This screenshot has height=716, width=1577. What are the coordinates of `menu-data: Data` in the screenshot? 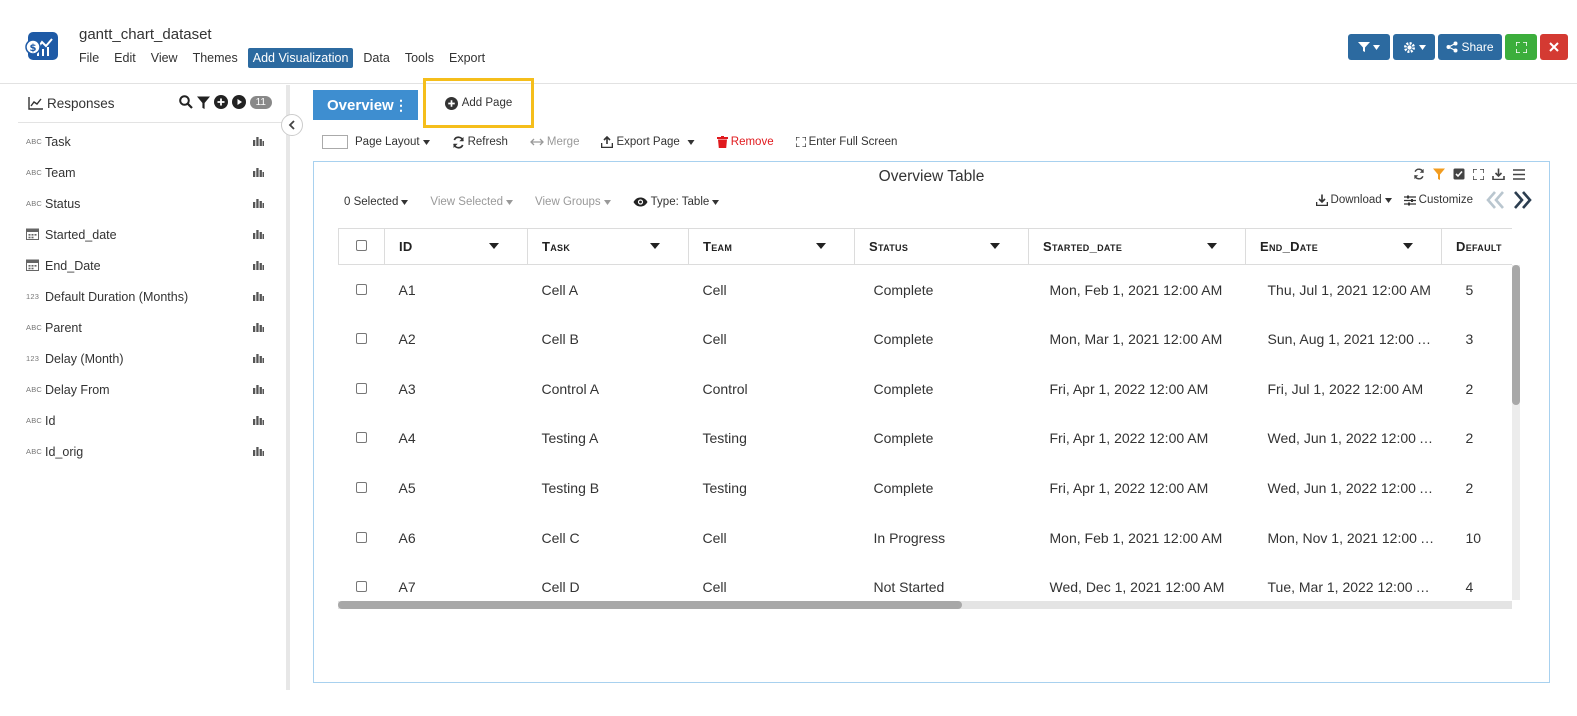 It's located at (376, 58).